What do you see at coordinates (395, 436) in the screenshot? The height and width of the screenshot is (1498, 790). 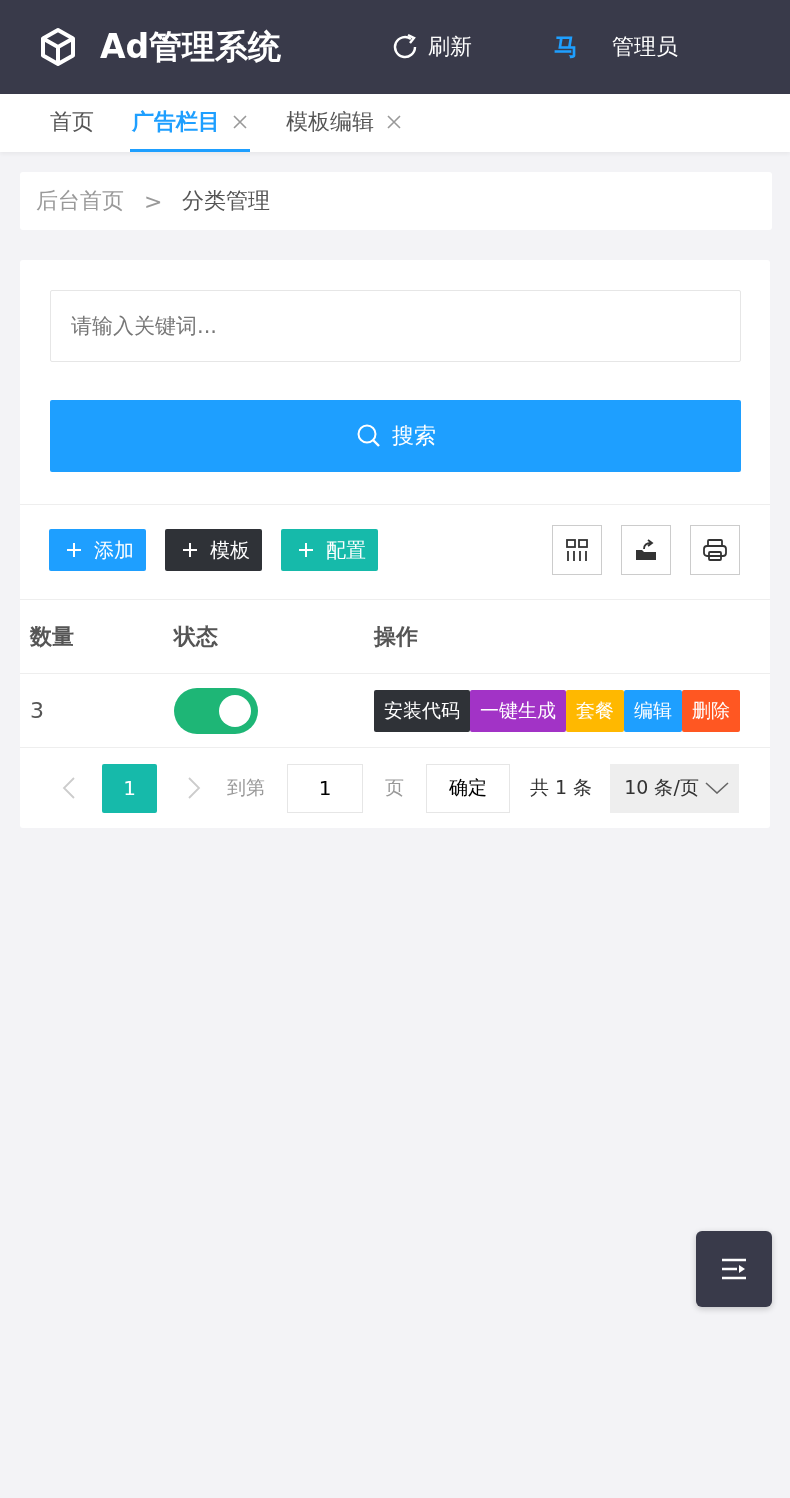 I see `search-button: 搜索` at bounding box center [395, 436].